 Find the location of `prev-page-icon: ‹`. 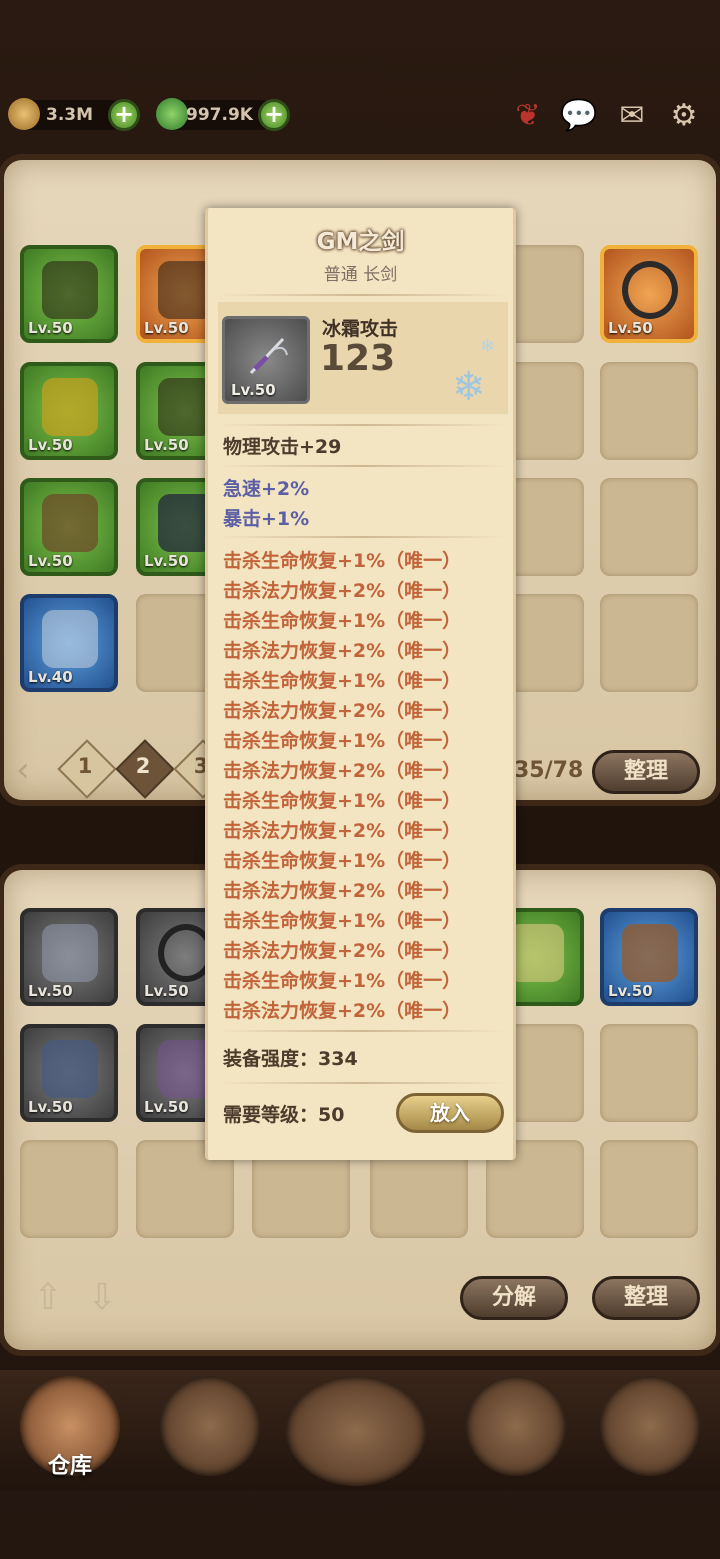

prev-page-icon: ‹ is located at coordinates (23, 770).